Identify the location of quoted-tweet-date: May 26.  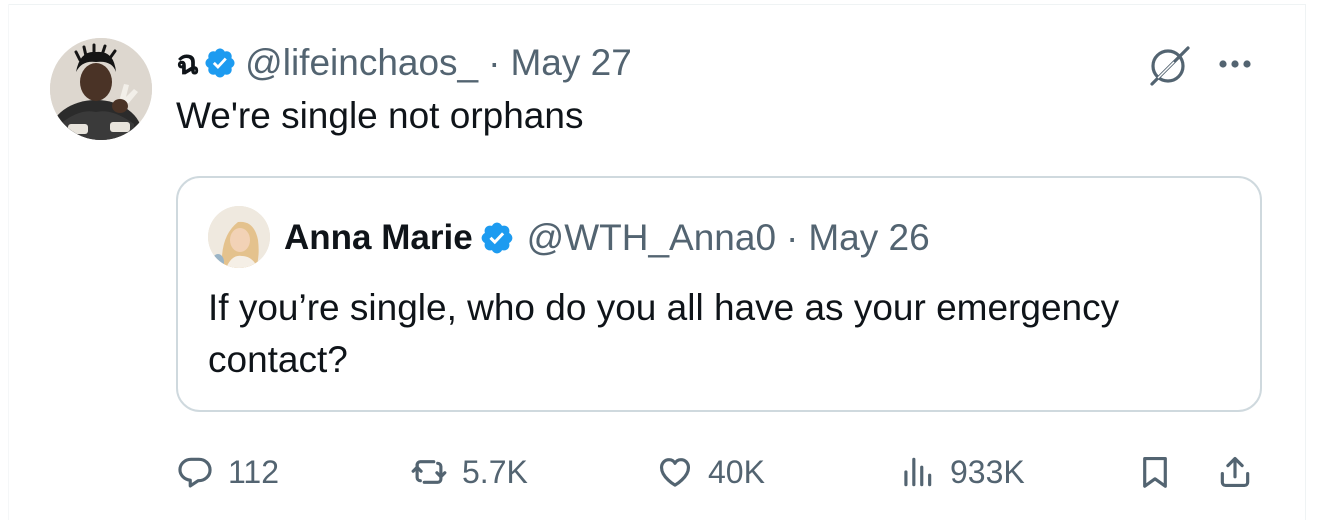
(869, 237).